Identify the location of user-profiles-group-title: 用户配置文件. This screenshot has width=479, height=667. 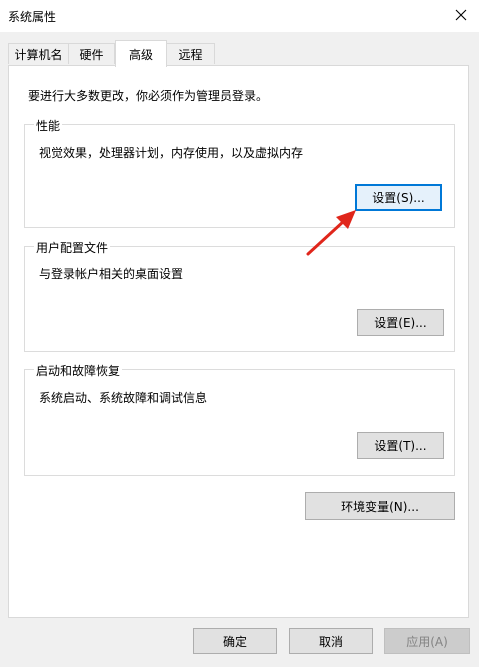
(72, 247).